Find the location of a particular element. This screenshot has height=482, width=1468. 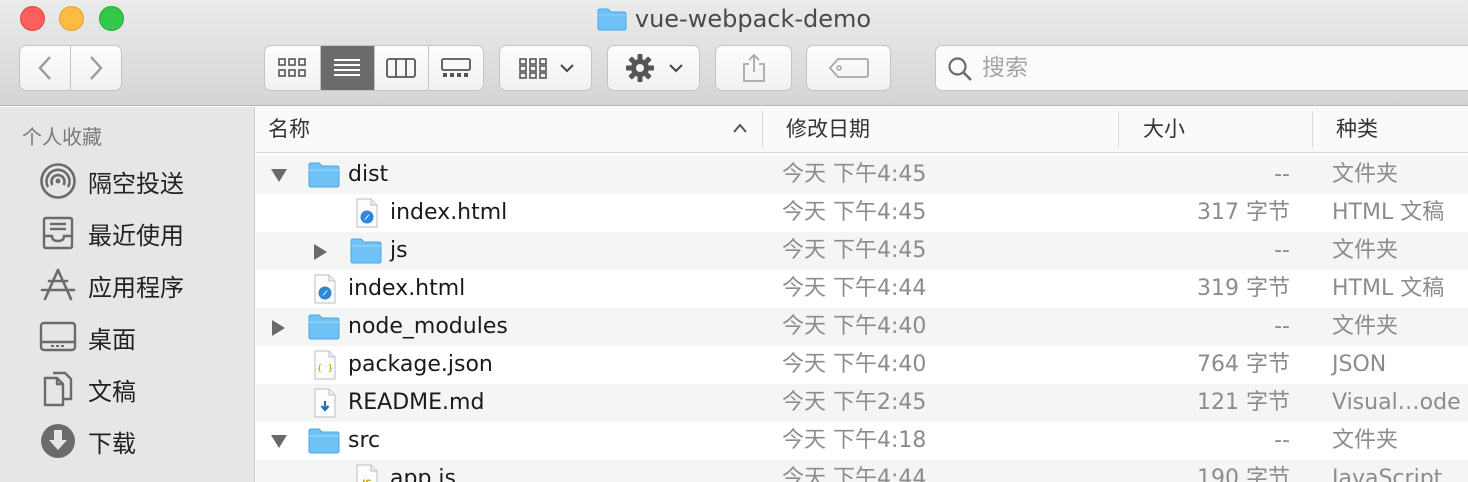

sidebar-item-label: 最近使用 is located at coordinates (136, 235).